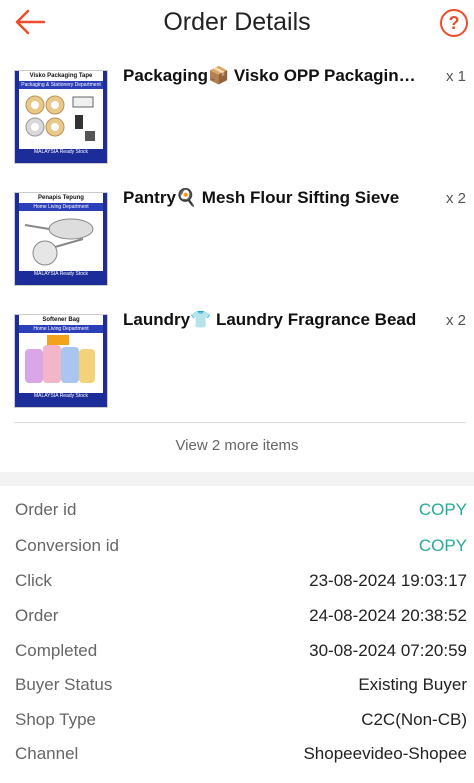 Image resolution: width=474 pixels, height=783 pixels. Describe the element at coordinates (443, 546) in the screenshot. I see `copy-conversion-id-button: COPY` at that location.